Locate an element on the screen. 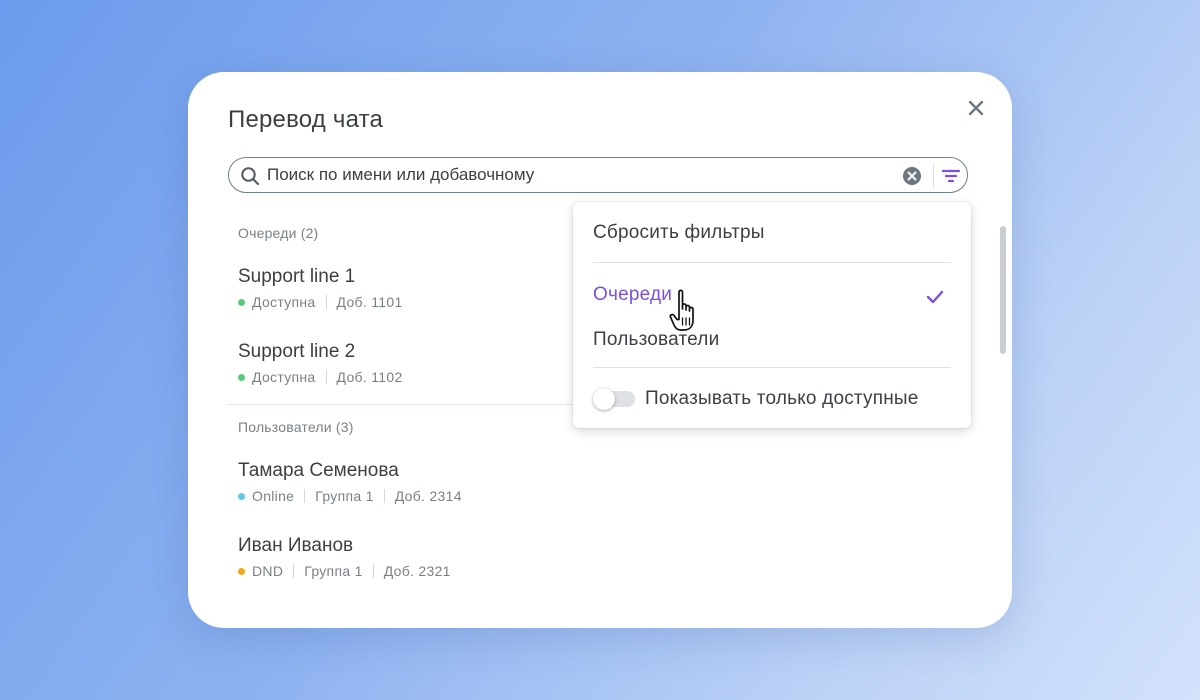 The width and height of the screenshot is (1200, 700). search-box is located at coordinates (598, 175).